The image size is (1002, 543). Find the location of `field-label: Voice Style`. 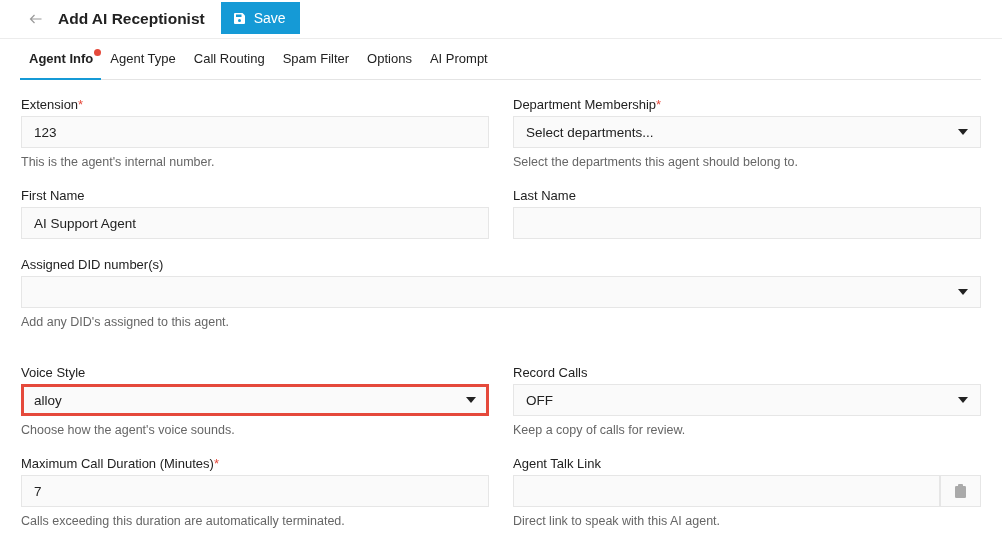

field-label: Voice Style is located at coordinates (54, 373).